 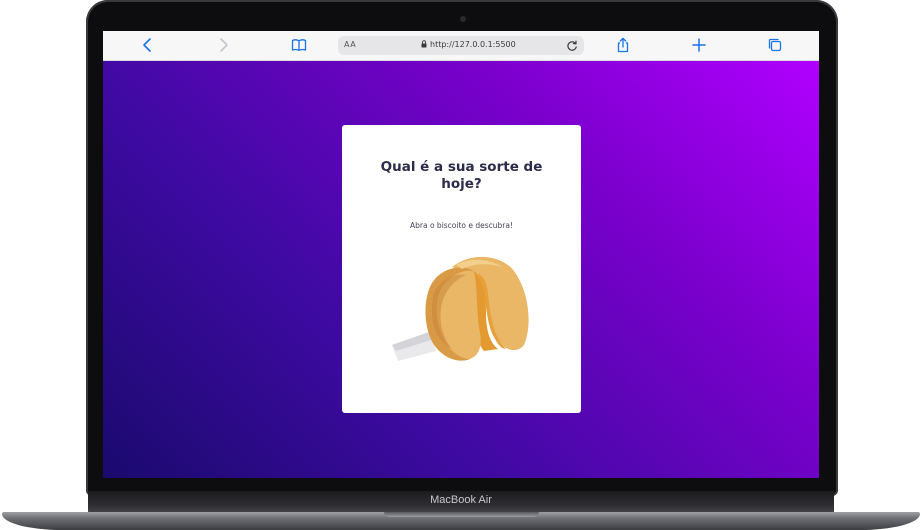 What do you see at coordinates (473, 44) in the screenshot?
I see `url-text: http://127.0.0.1:5500` at bounding box center [473, 44].